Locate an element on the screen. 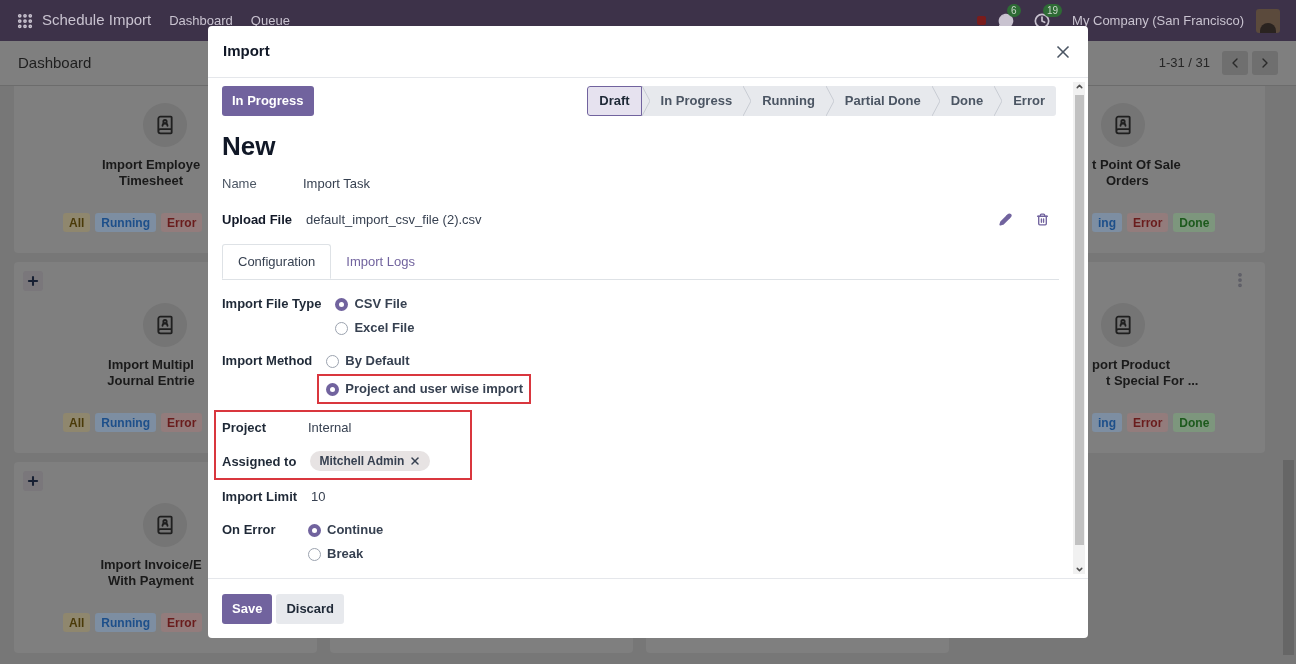 This screenshot has width=1296, height=664. user-tag: Mitchell Admin is located at coordinates (370, 461).